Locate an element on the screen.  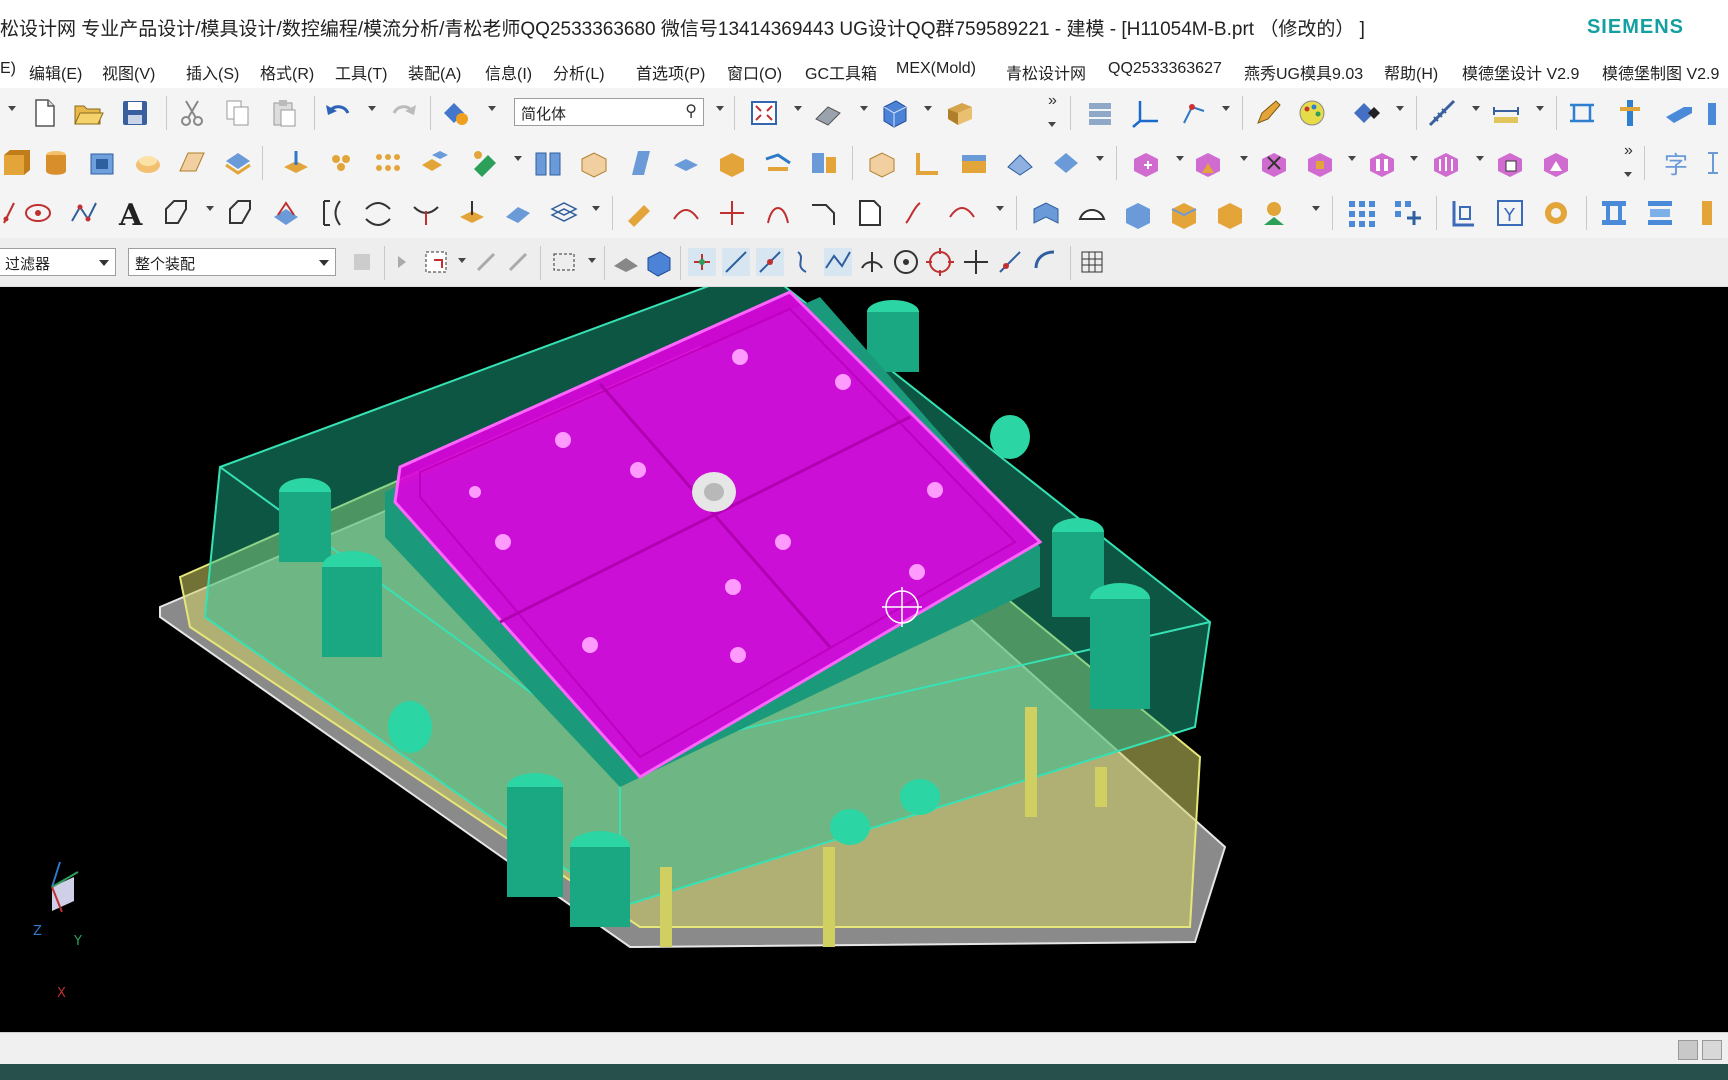
cylinder-icon is located at coordinates (56, 163).